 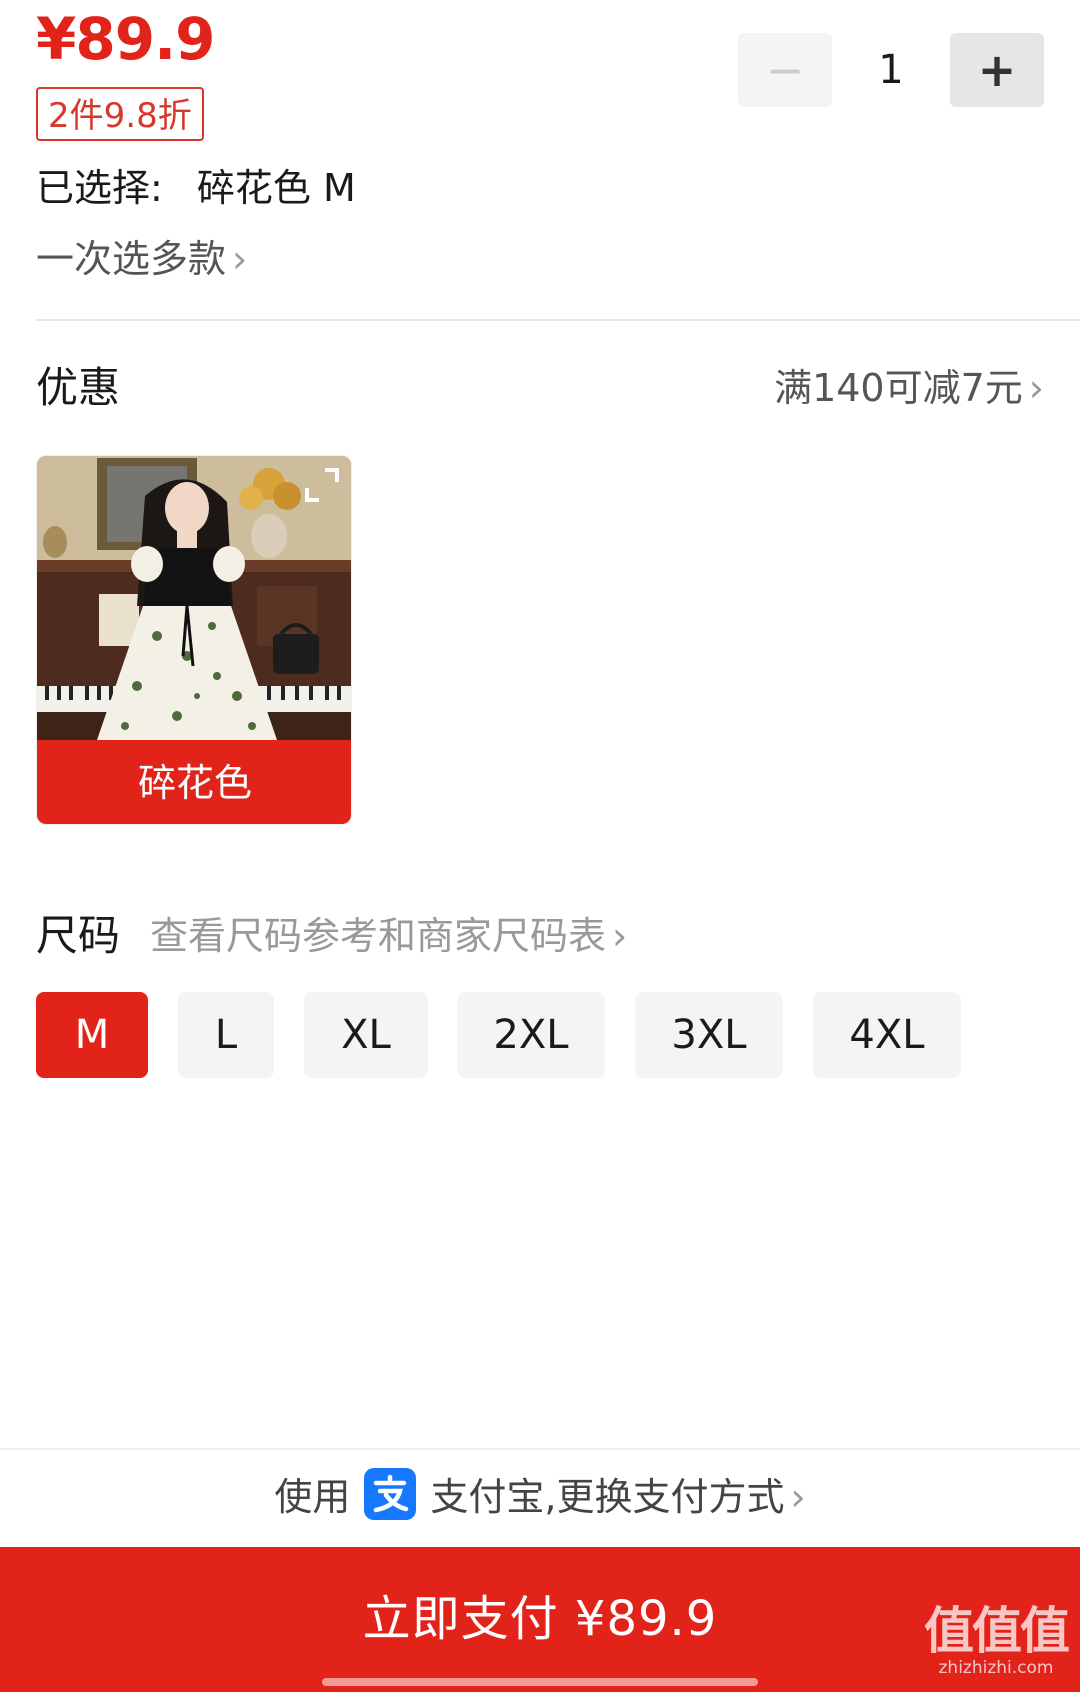 What do you see at coordinates (125, 39) in the screenshot?
I see `product-price: ¥89.9` at bounding box center [125, 39].